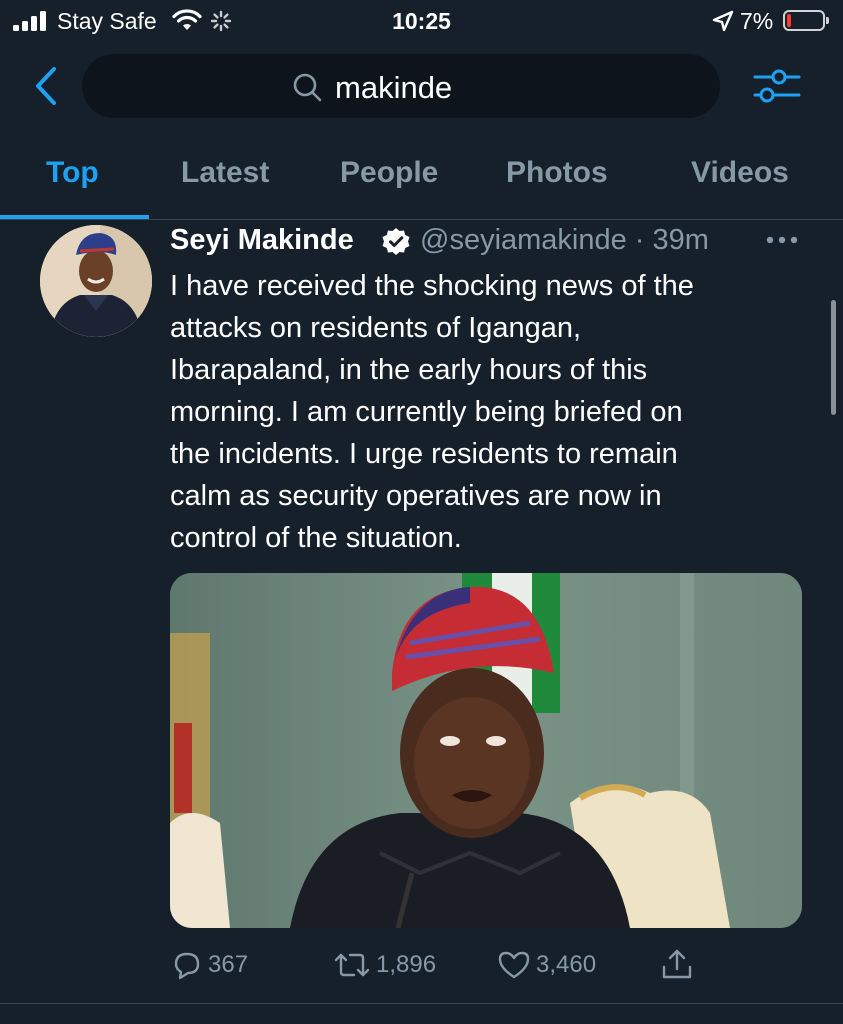  I want to click on avatar, so click(96, 281).